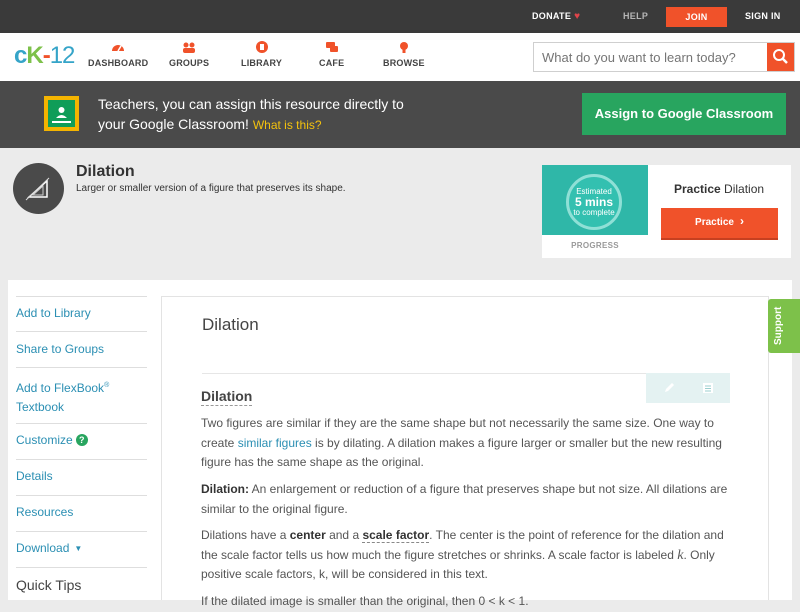 Image resolution: width=800 pixels, height=612 pixels. What do you see at coordinates (78, 512) in the screenshot?
I see `sidebar-resources: Resources` at bounding box center [78, 512].